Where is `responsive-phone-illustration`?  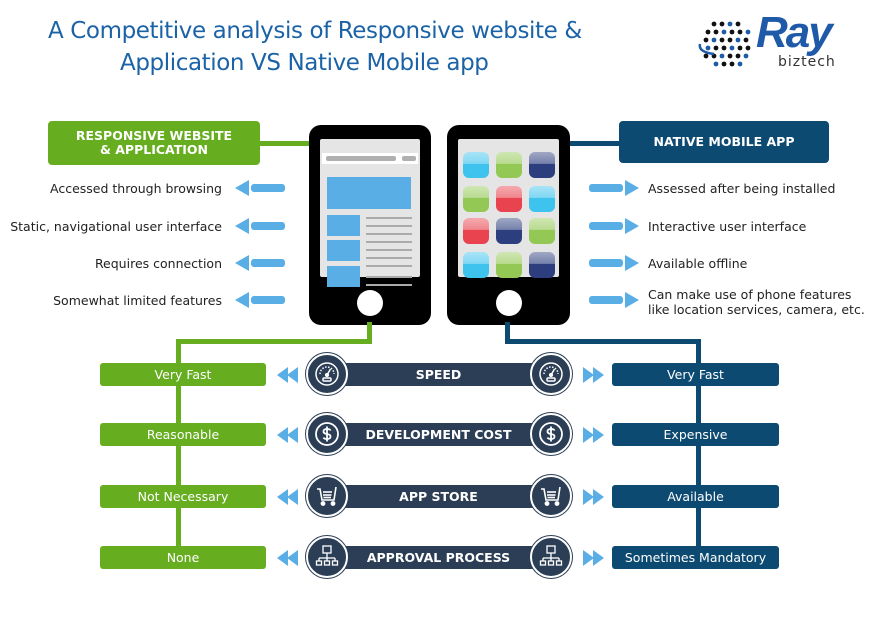 responsive-phone-illustration is located at coordinates (370, 225).